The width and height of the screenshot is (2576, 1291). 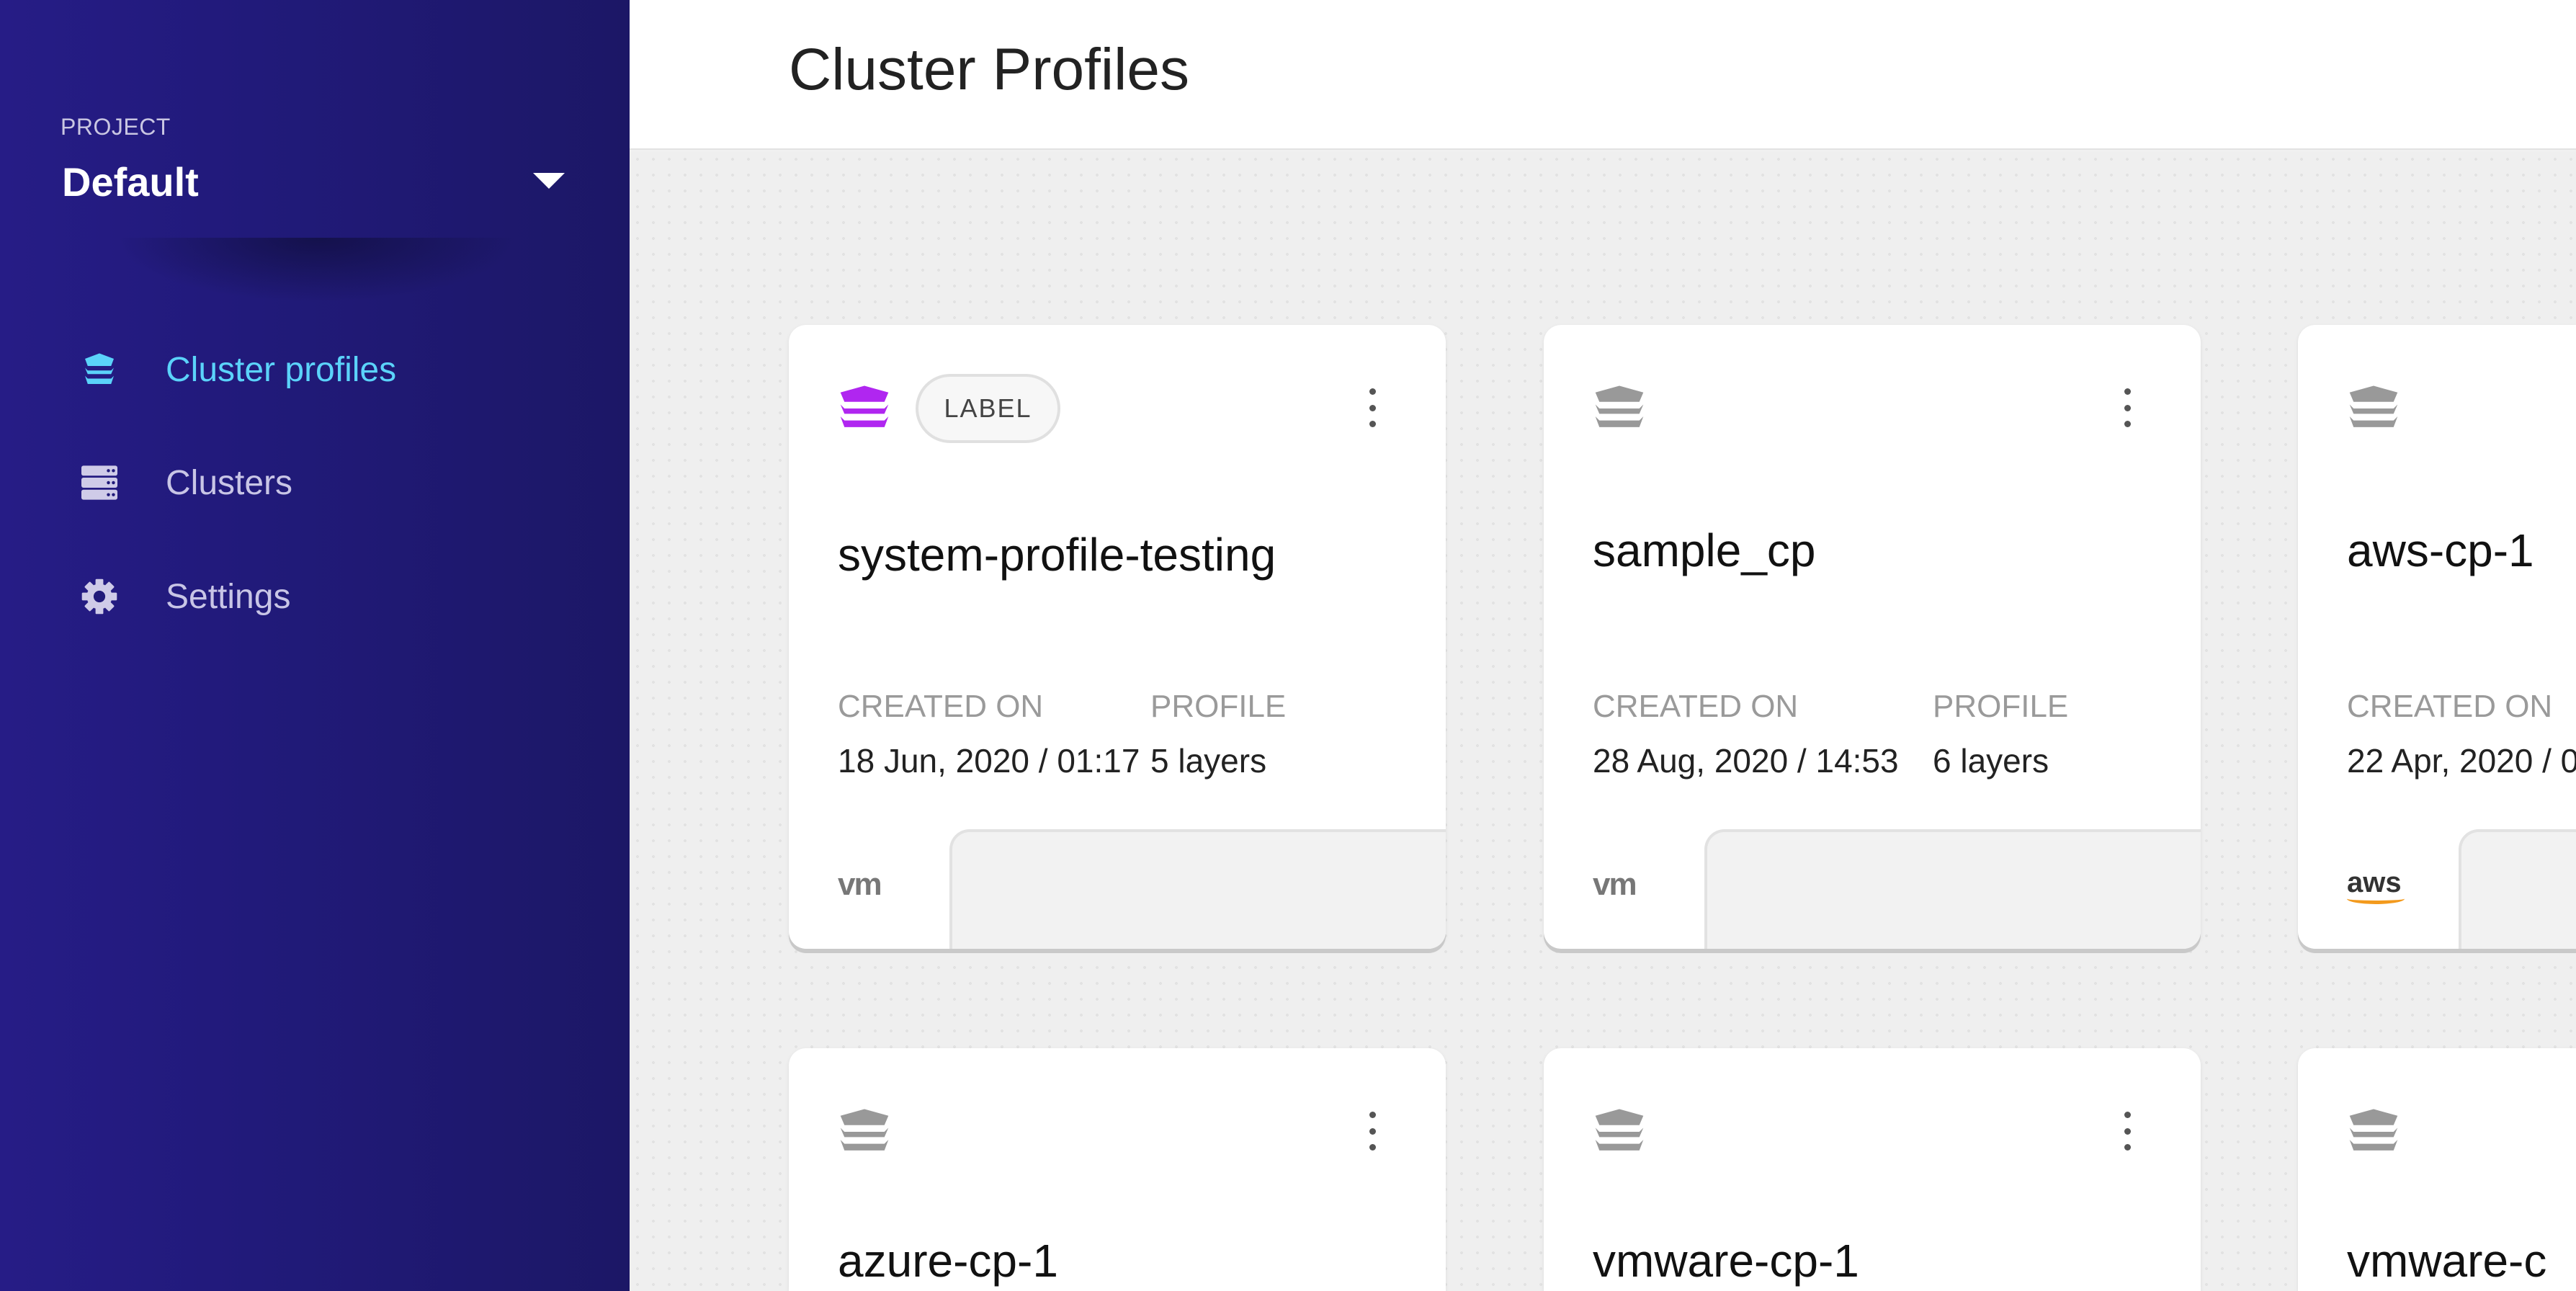 What do you see at coordinates (1117, 1169) in the screenshot?
I see `profile-card: azure-cp-1` at bounding box center [1117, 1169].